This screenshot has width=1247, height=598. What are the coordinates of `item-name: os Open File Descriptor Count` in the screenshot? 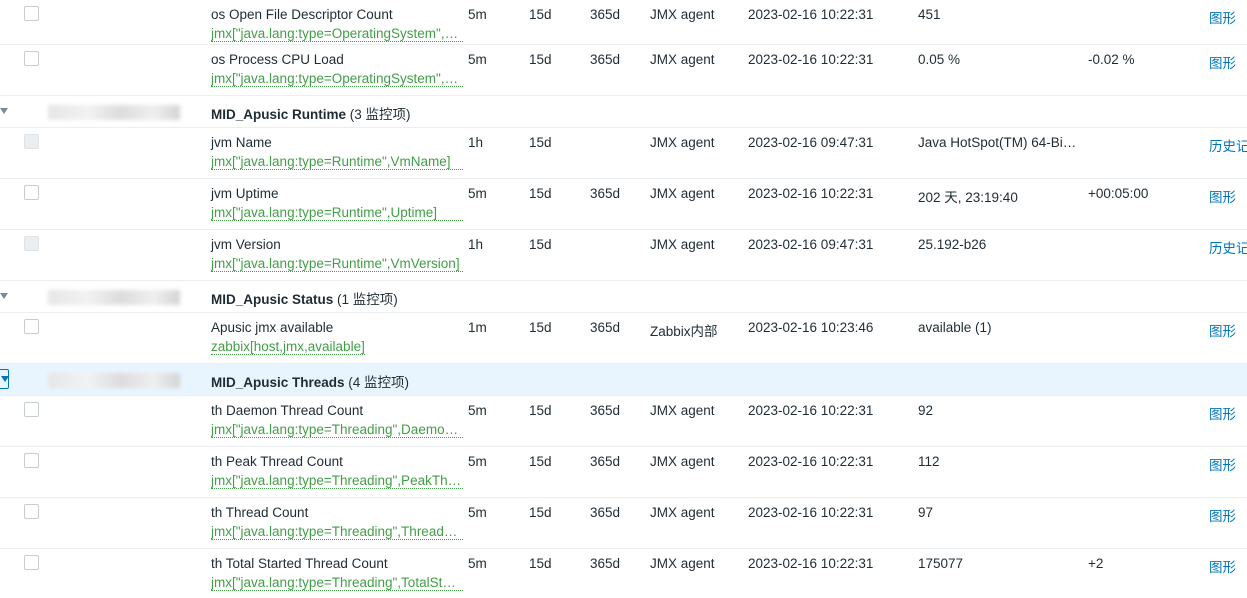 It's located at (302, 14).